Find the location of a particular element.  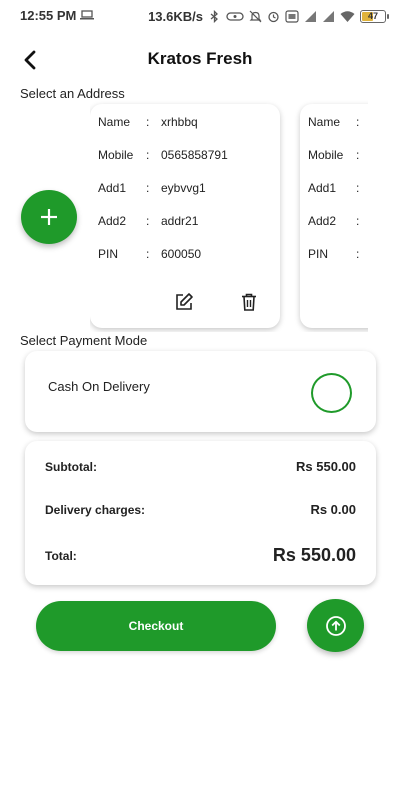

payment-option-cod: Cash On Delivery is located at coordinates (200, 391).